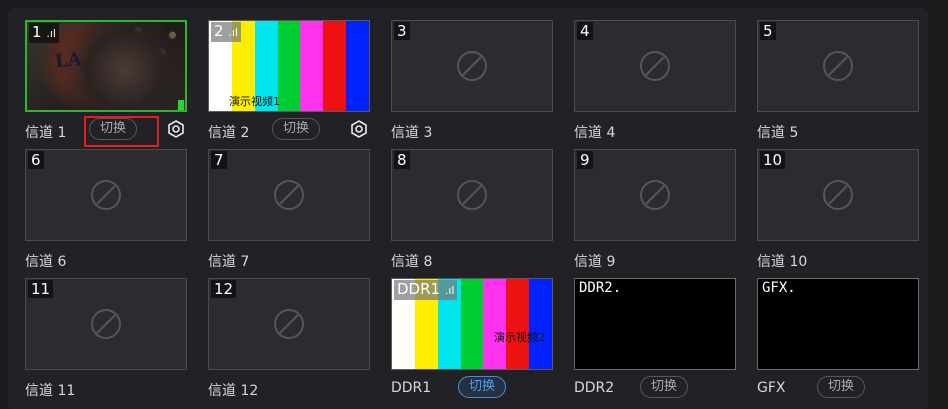  What do you see at coordinates (181, 105) in the screenshot?
I see `audio-level-meter` at bounding box center [181, 105].